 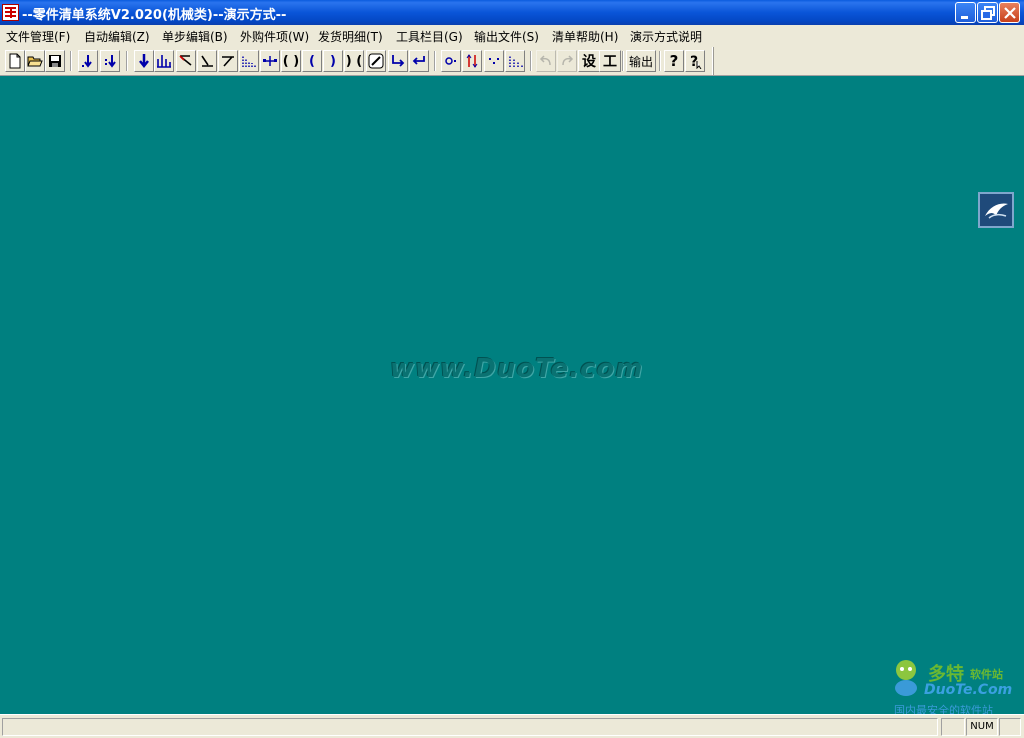 I want to click on arrow-down-dot-icon, so click(x=87, y=61).